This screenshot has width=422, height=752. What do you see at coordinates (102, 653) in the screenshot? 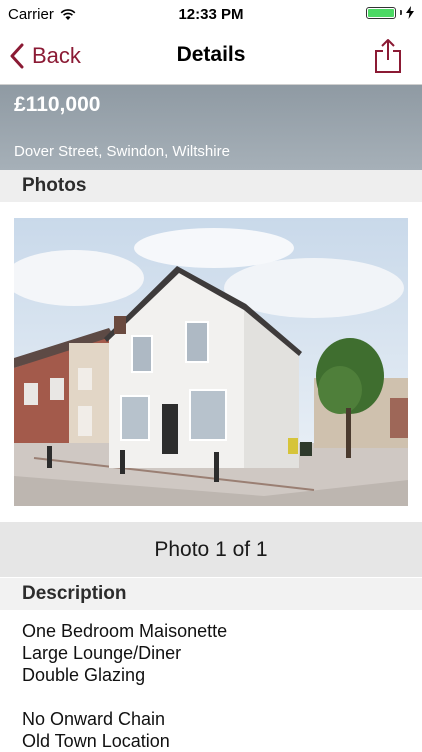
I see `description-line: Large Lounge/Diner` at bounding box center [102, 653].